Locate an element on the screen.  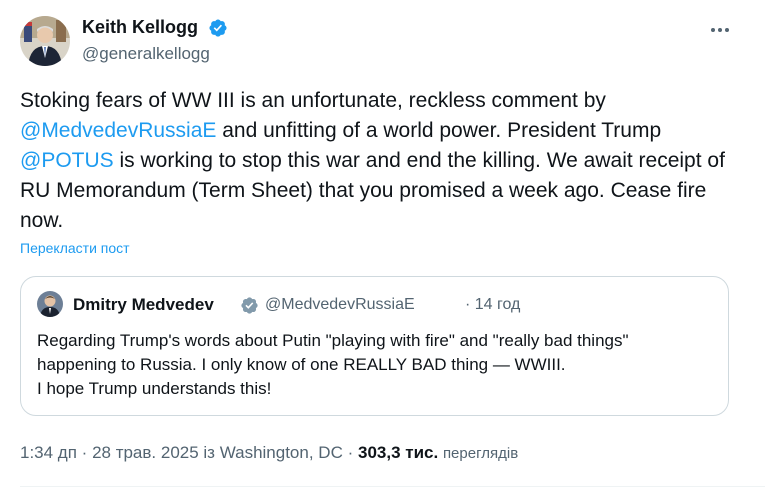
author-handle: @generalkellogg is located at coordinates (146, 54).